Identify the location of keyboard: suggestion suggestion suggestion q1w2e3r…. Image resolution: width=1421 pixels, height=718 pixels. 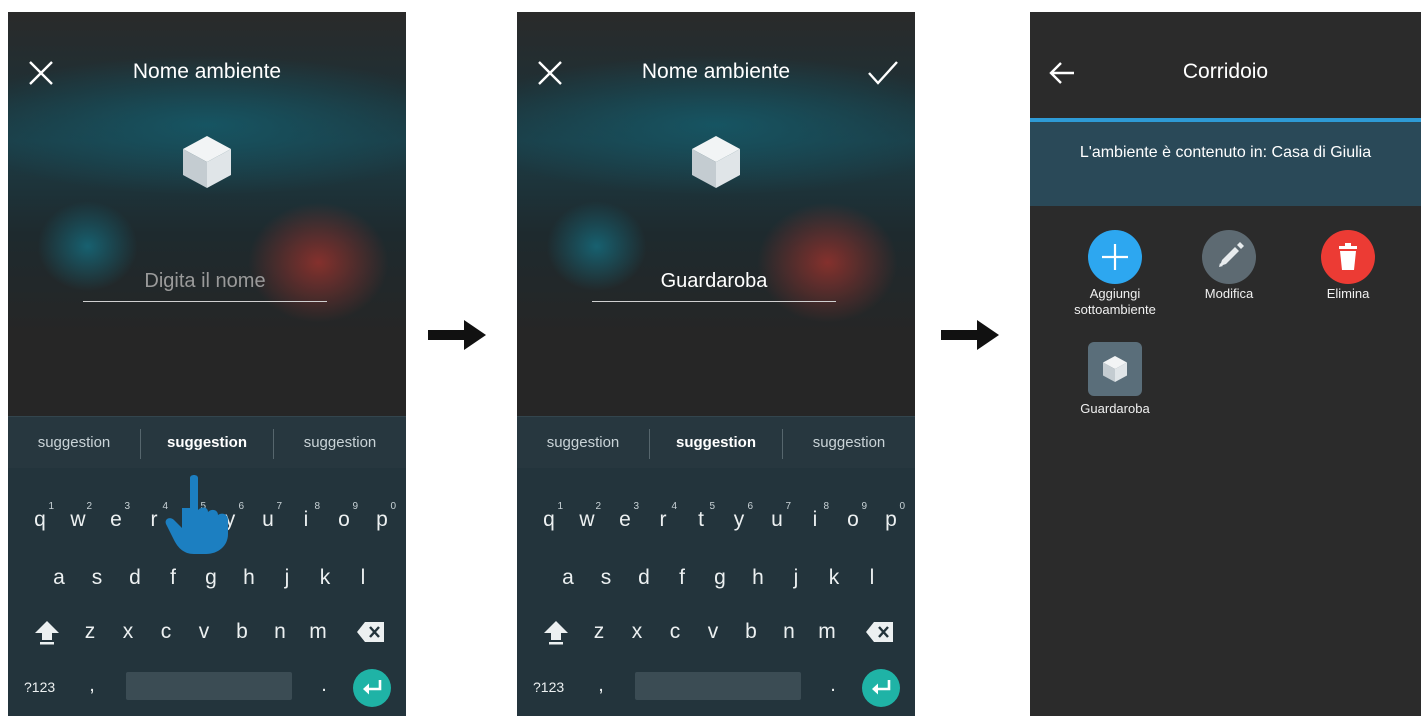
(207, 566).